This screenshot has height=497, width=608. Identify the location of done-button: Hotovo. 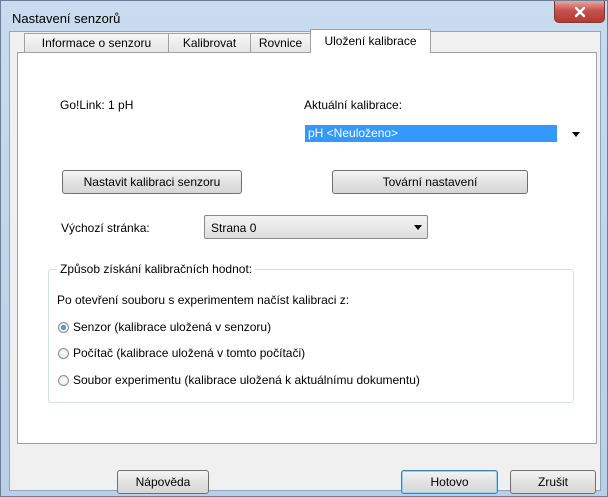
(449, 482).